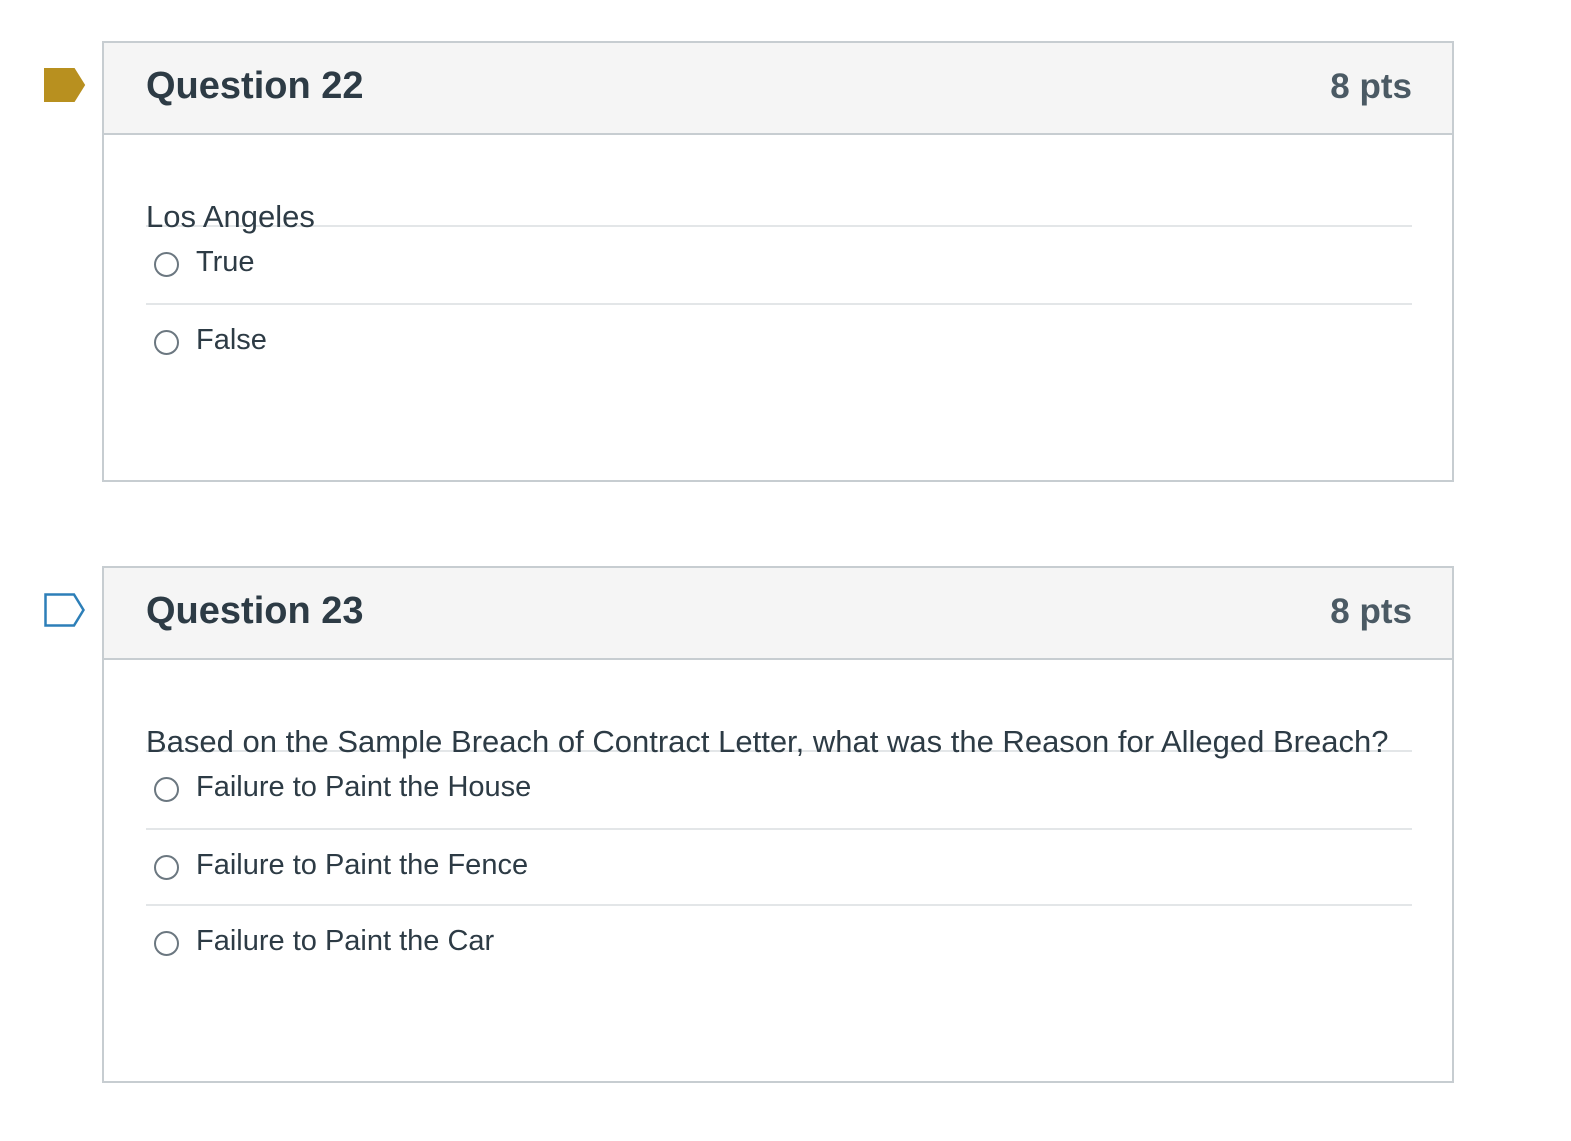  I want to click on question-header: Question 22 8 pts, so click(778, 89).